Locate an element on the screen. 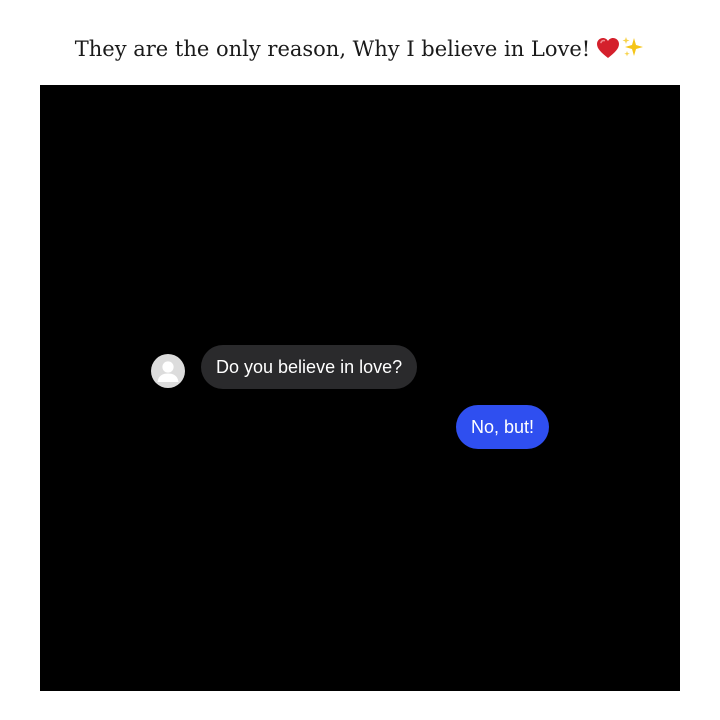  incoming-message-text: Do you believe in love? is located at coordinates (309, 367).